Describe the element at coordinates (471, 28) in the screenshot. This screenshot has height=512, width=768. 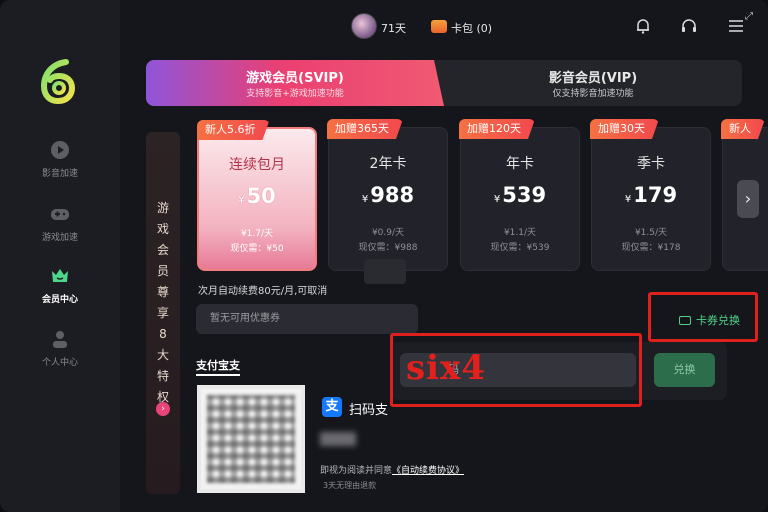
I see `wallet-label: 卡包 (0)` at that location.